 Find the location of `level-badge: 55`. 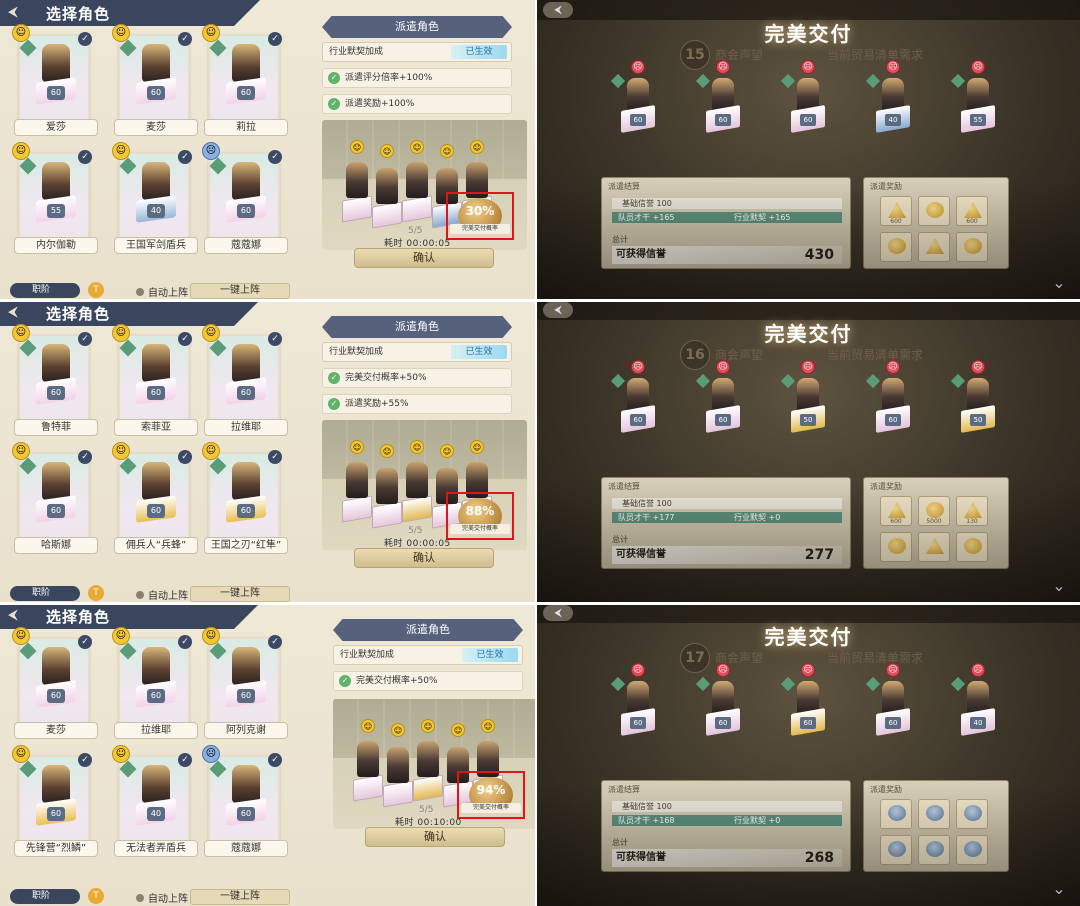

level-badge: 55 is located at coordinates (56, 211).